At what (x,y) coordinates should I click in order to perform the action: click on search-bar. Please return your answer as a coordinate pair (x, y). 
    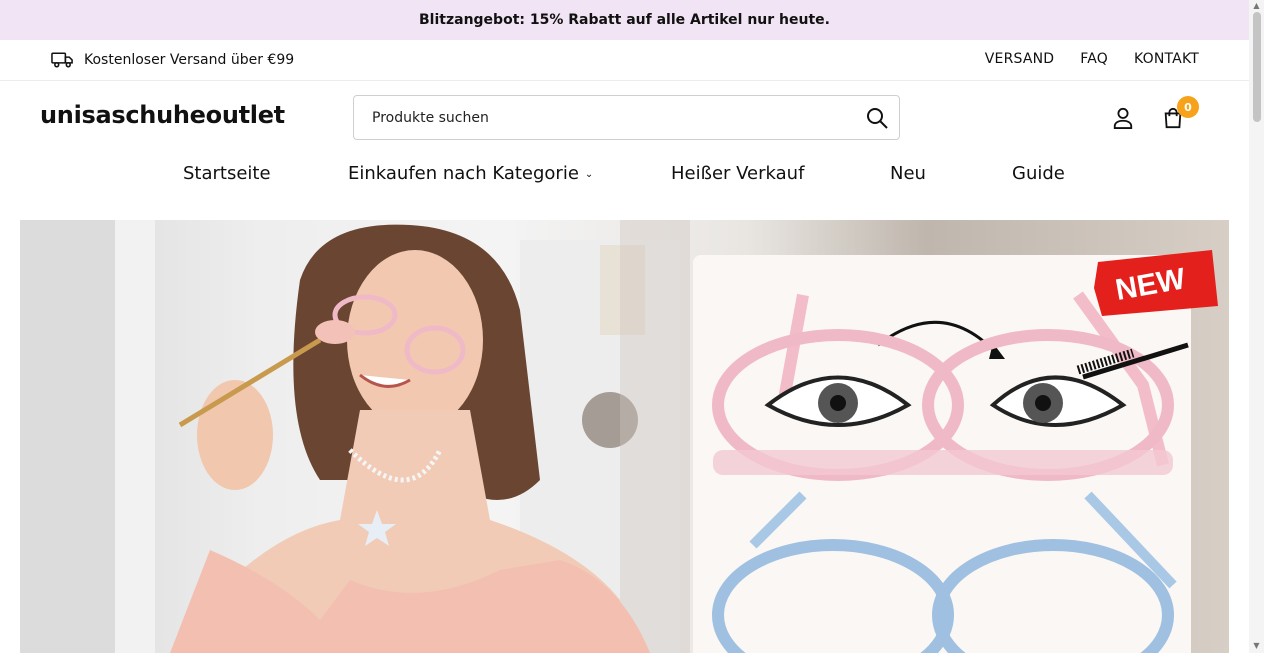
    Looking at the image, I should click on (626, 117).